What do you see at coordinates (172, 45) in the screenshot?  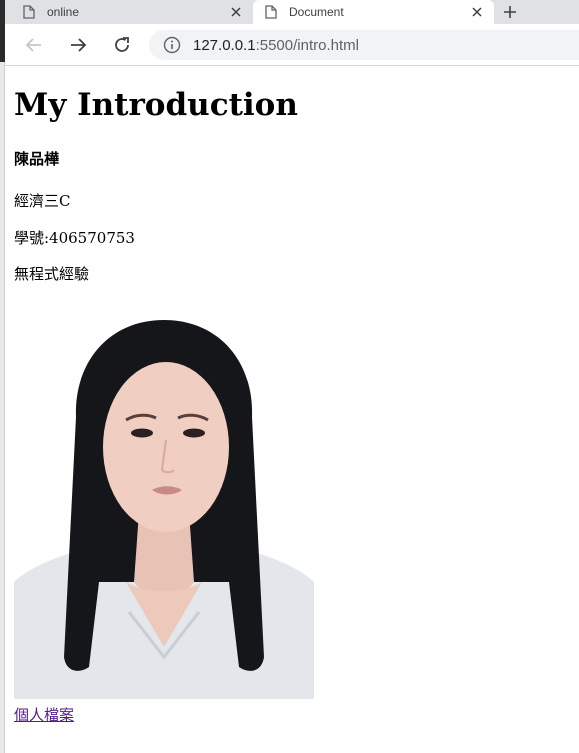 I see `info-icon` at bounding box center [172, 45].